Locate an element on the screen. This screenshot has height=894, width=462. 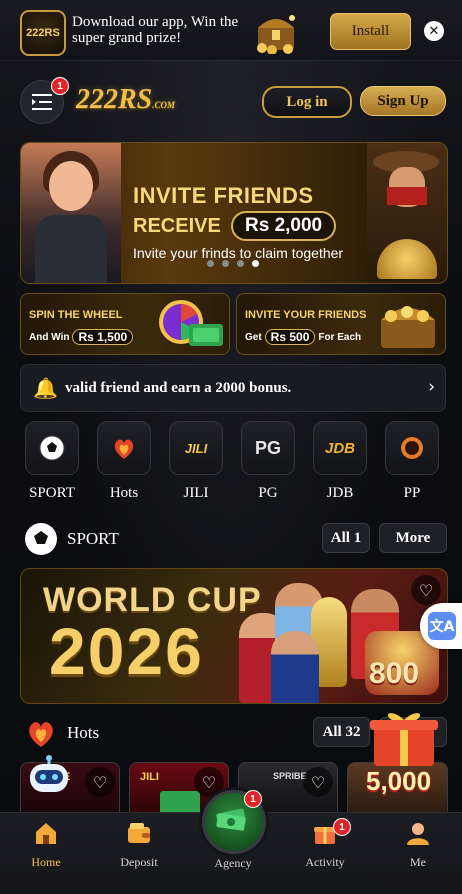
spin-wheel-card: SPIN THE WHEEL And Win Rs 1,500 is located at coordinates (125, 324).